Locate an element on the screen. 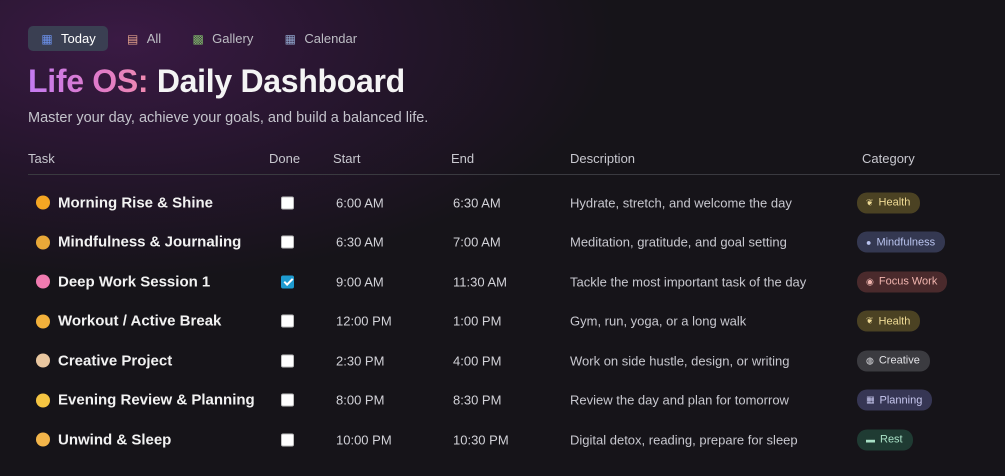  task-description: Gym, run, yoga, or a long walk is located at coordinates (658, 321).